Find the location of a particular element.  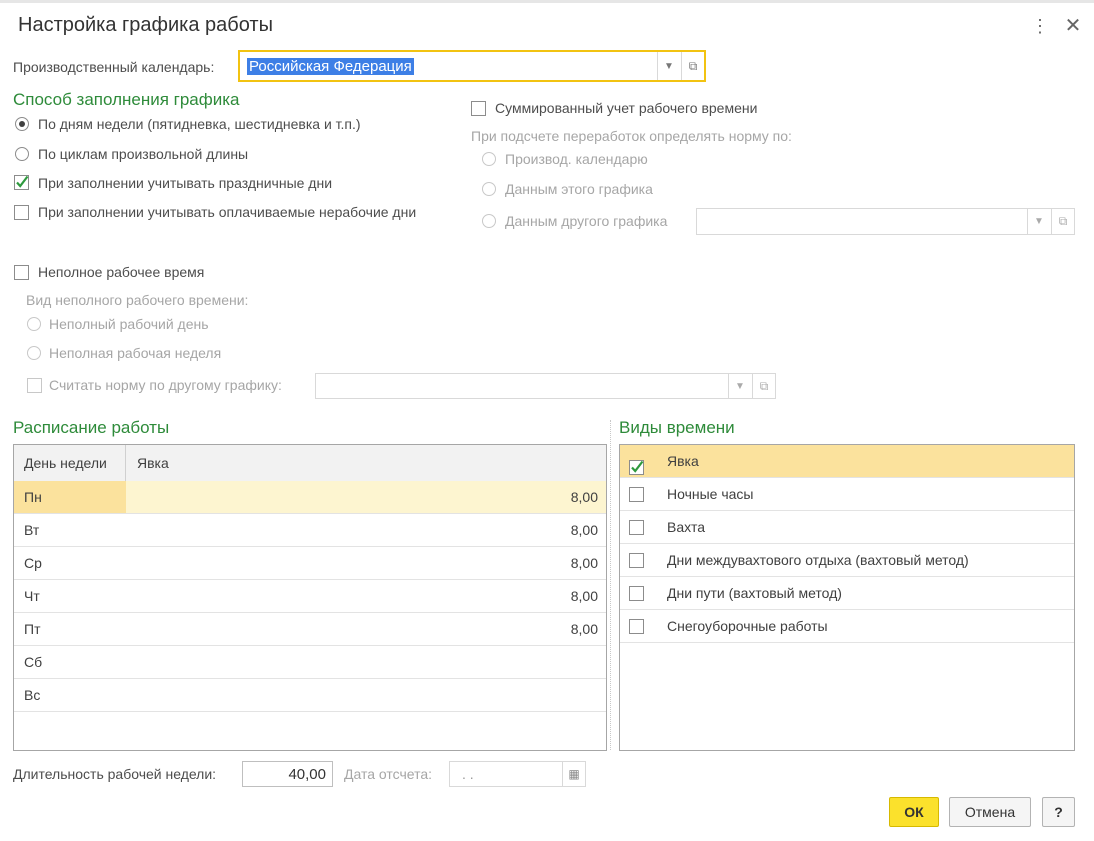

day-cell: Вс is located at coordinates (70, 695).